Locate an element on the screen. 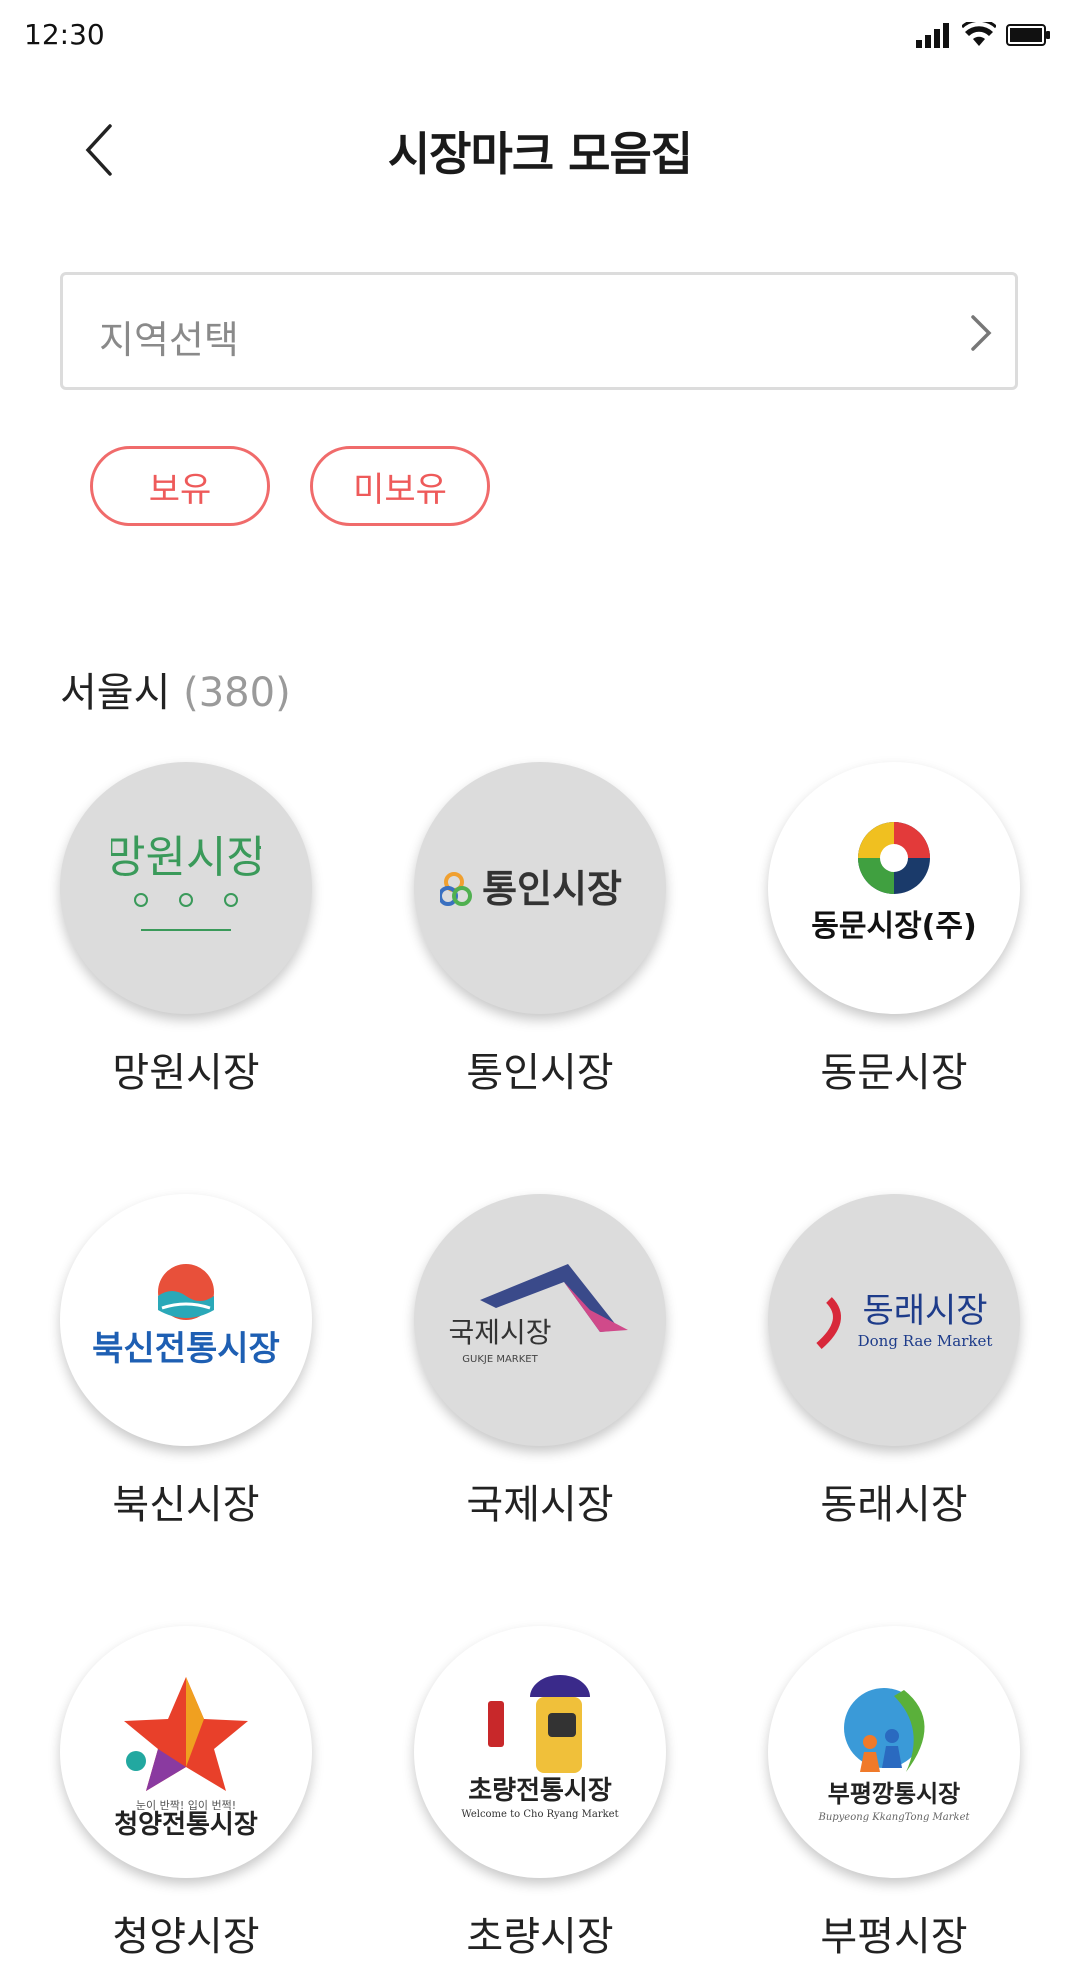  status-time: 12:30 is located at coordinates (64, 34).